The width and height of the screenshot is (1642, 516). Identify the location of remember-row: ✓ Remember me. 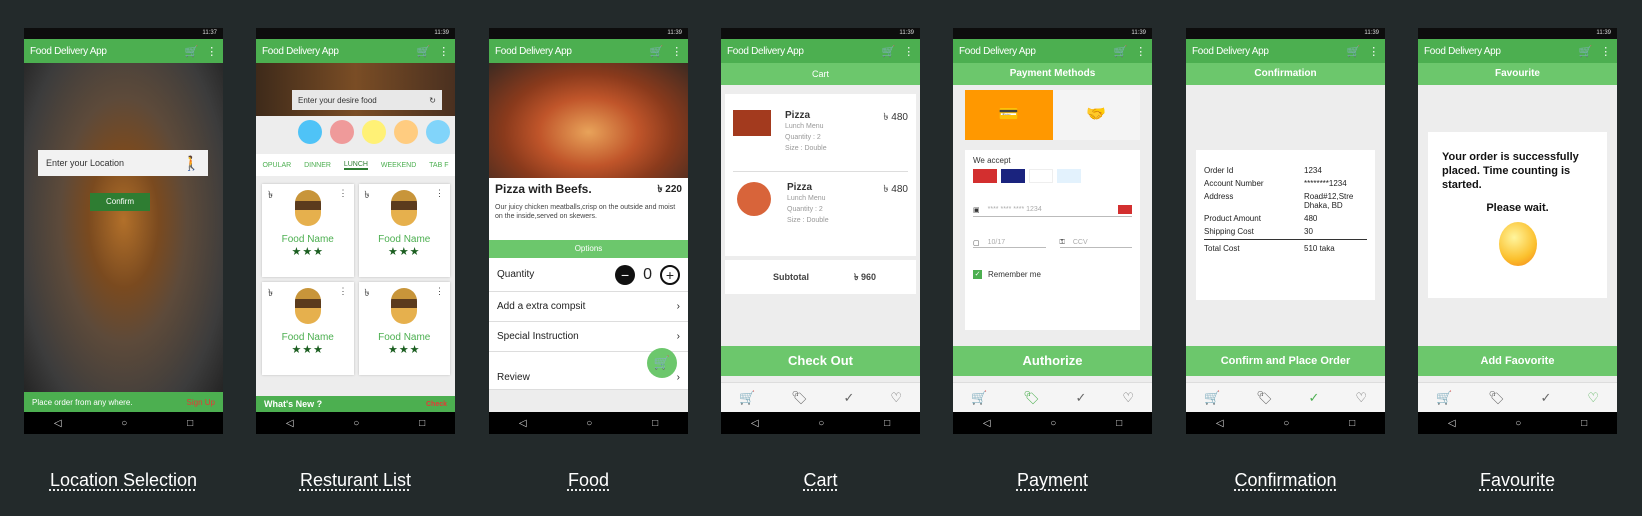
(1052, 274).